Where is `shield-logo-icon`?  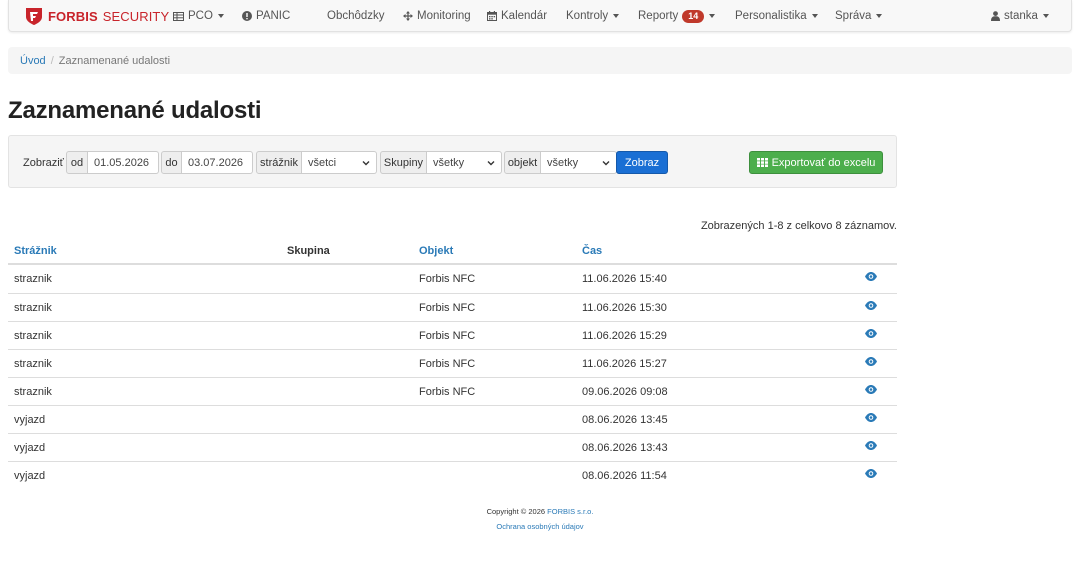
shield-logo-icon is located at coordinates (34, 16).